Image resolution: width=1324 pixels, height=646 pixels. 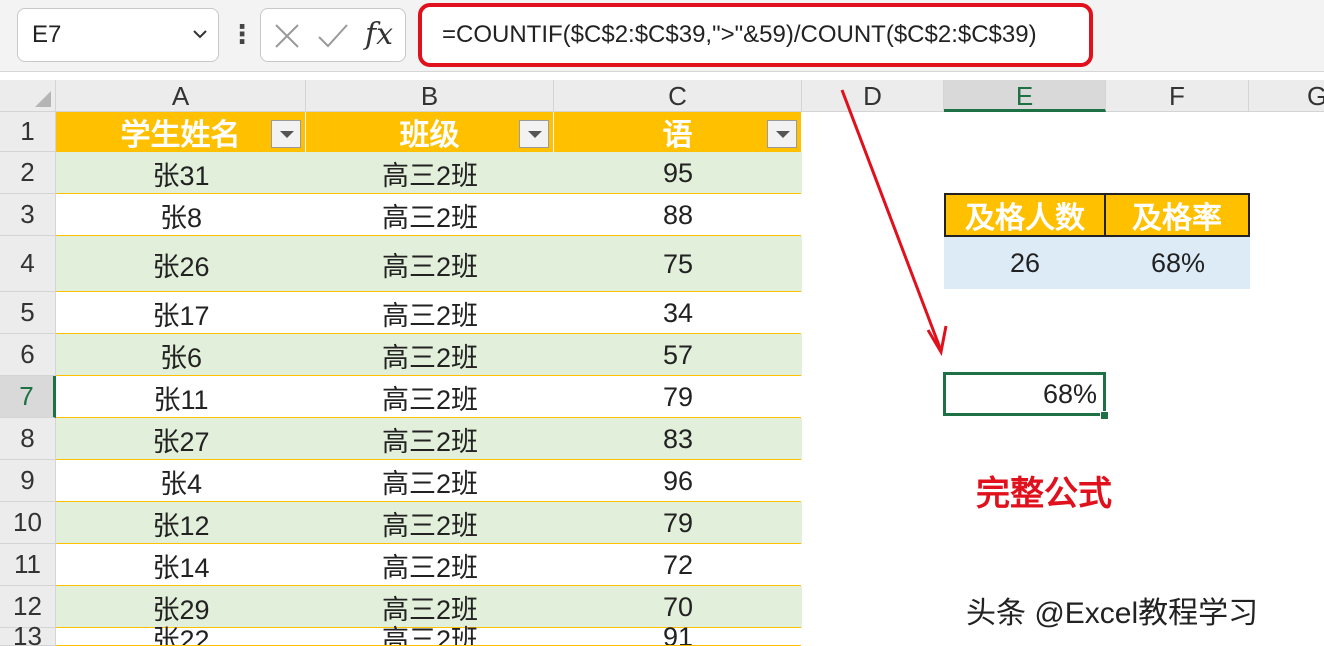 What do you see at coordinates (1044, 494) in the screenshot?
I see `annotation-note: 完整公式` at bounding box center [1044, 494].